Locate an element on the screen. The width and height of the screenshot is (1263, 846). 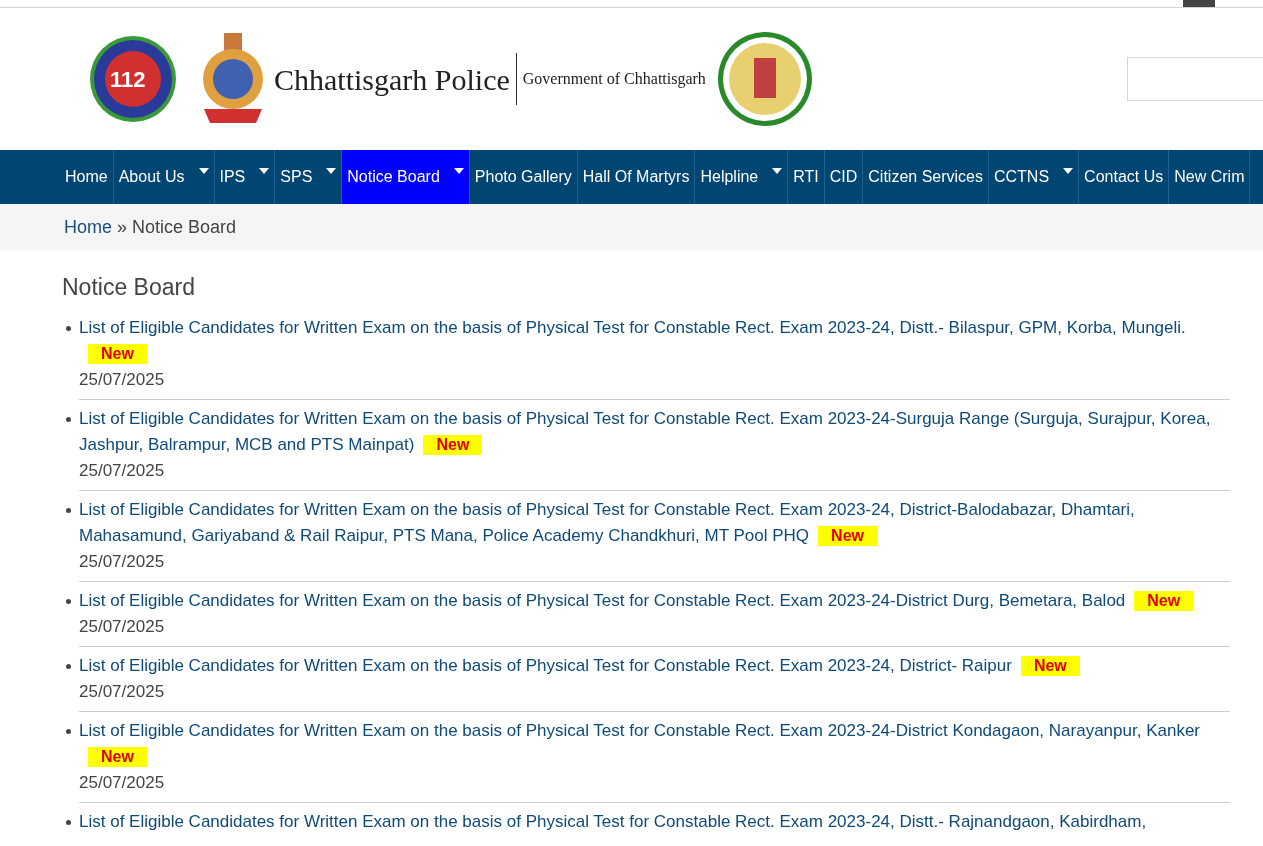
page-title: Notice Board is located at coordinates (128, 287).